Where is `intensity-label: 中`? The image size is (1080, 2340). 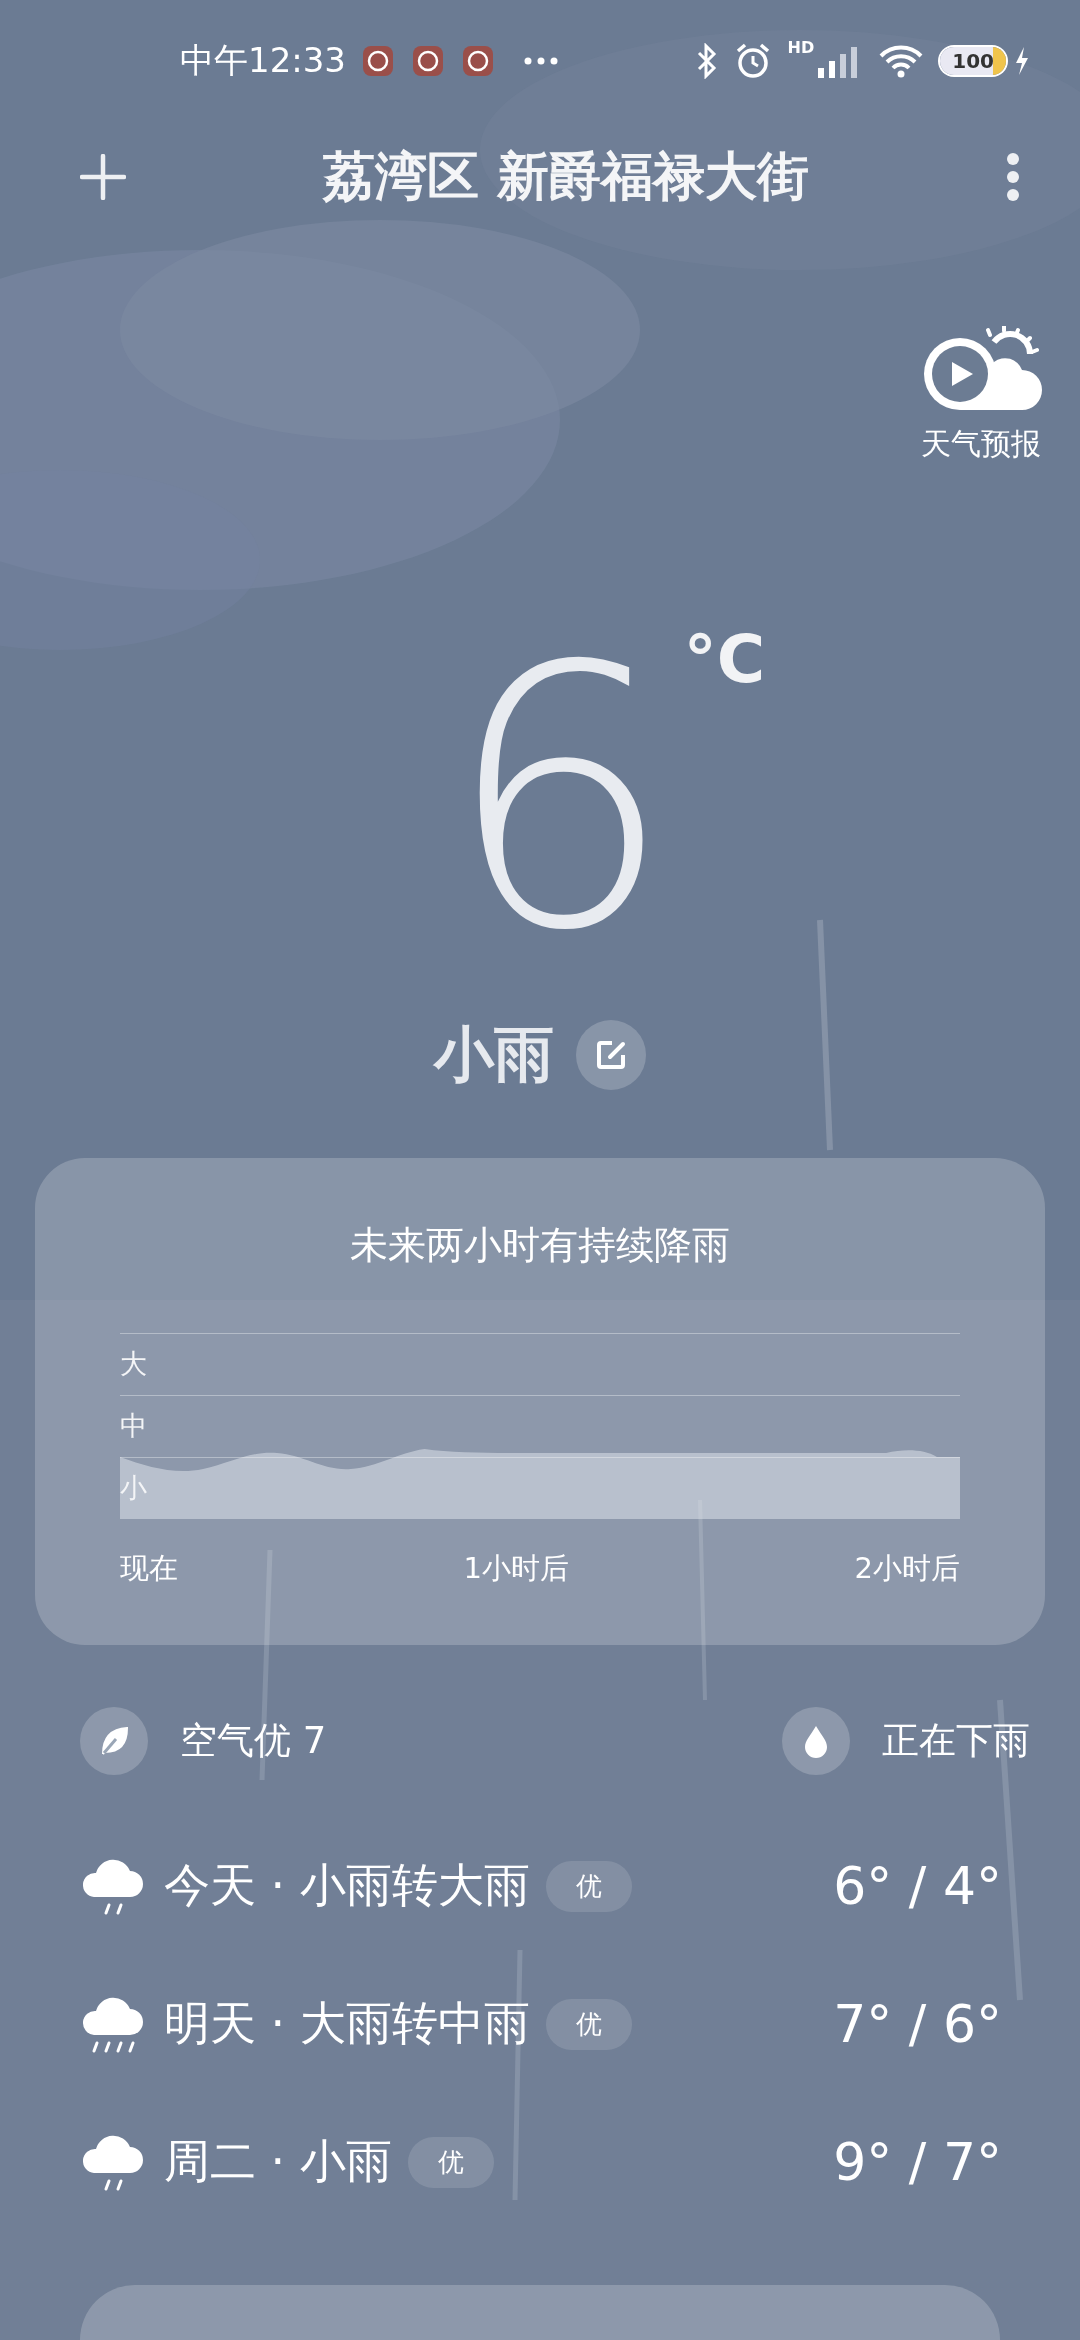
intensity-label: 中 is located at coordinates (133, 1426).